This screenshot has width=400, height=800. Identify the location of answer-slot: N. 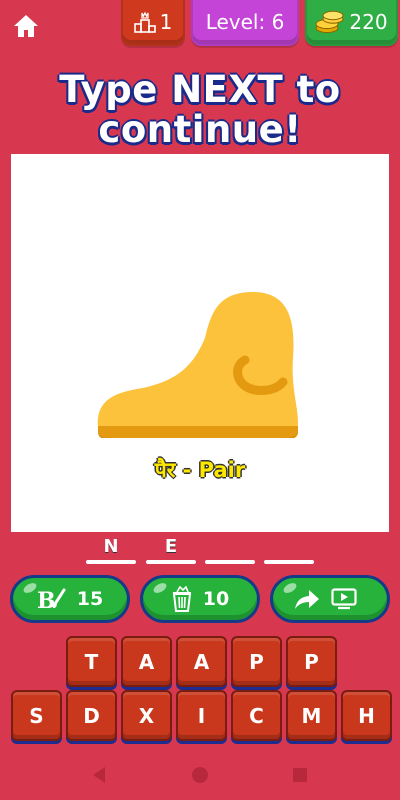
(111, 550).